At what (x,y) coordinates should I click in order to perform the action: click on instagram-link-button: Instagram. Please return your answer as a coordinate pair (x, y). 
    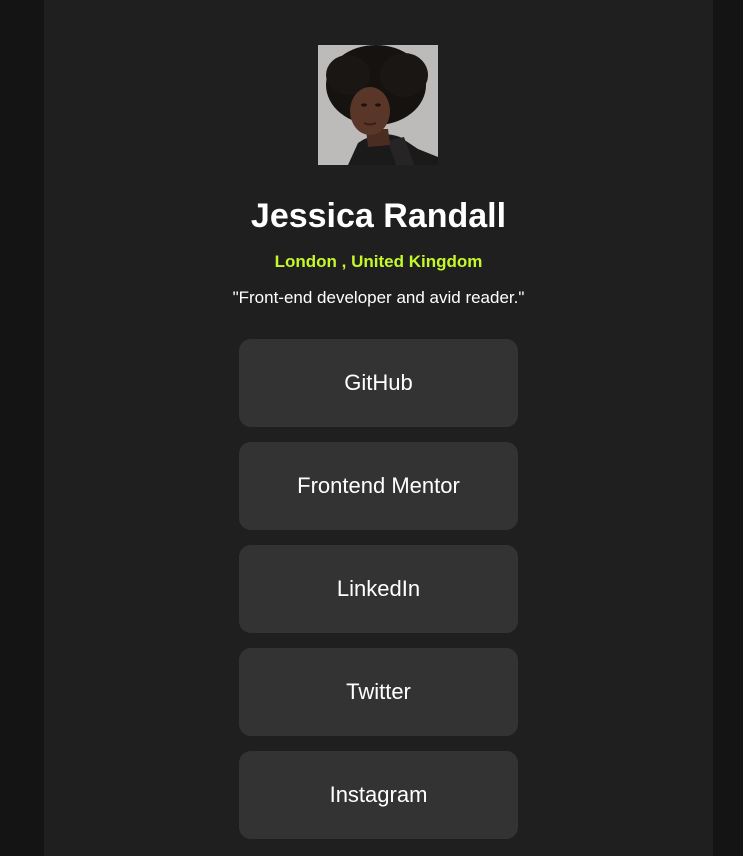
    Looking at the image, I should click on (378, 795).